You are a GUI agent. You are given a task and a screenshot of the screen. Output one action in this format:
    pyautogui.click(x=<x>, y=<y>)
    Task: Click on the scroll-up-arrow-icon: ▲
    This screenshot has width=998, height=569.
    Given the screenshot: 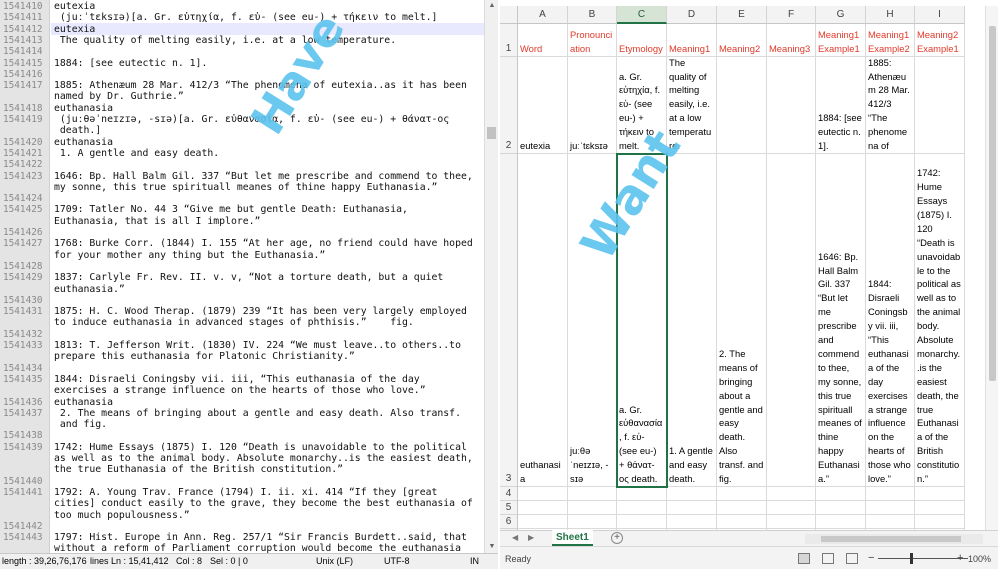 What is the action you would take?
    pyautogui.click(x=491, y=6)
    